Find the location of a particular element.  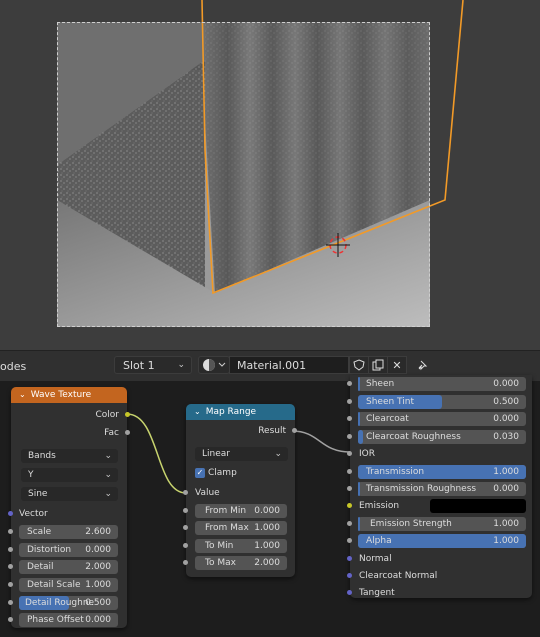

alpha-label: Alpha is located at coordinates (379, 541).